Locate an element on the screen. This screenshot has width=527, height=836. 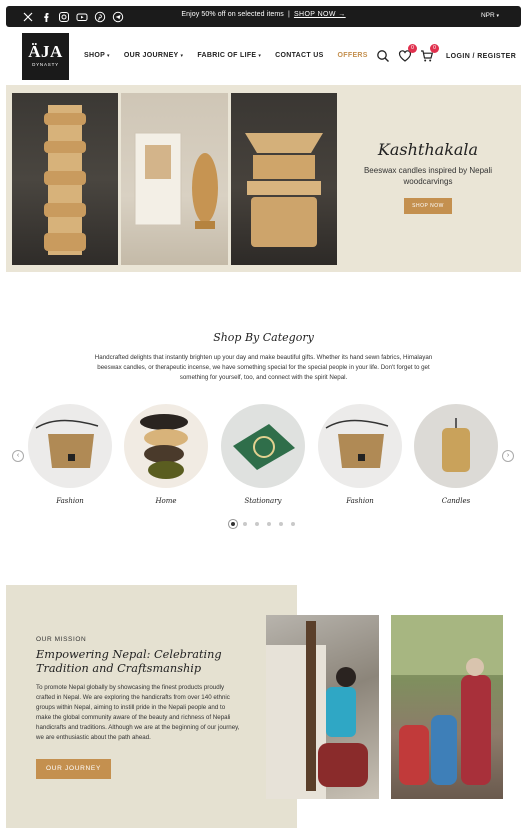
nav-item-label: SHOP is located at coordinates (95, 55).